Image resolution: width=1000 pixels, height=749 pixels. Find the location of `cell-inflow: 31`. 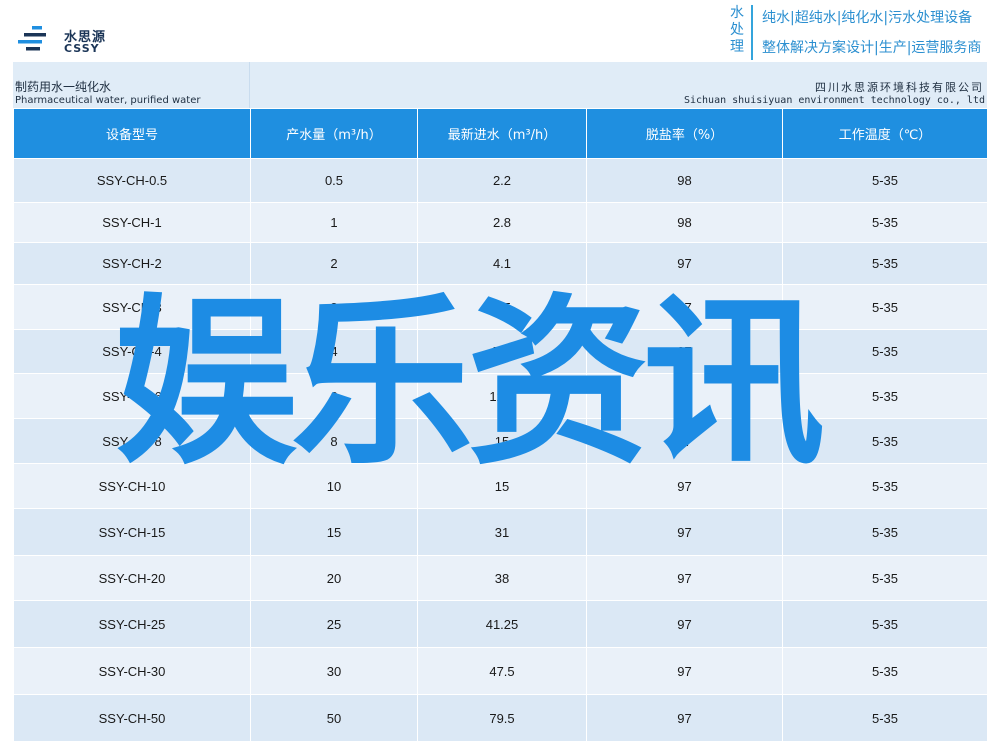

cell-inflow: 31 is located at coordinates (502, 532).